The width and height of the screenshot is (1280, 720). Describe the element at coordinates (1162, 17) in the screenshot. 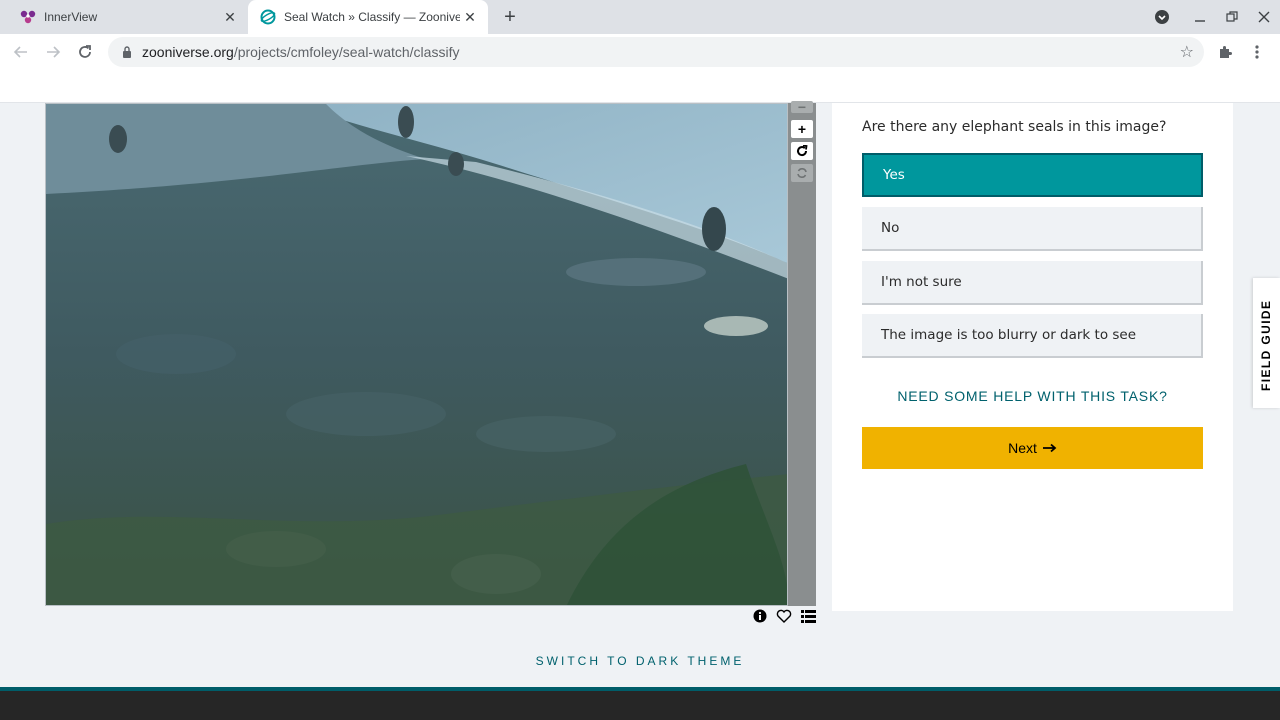

I see `tab-search-dropdown-icon` at that location.